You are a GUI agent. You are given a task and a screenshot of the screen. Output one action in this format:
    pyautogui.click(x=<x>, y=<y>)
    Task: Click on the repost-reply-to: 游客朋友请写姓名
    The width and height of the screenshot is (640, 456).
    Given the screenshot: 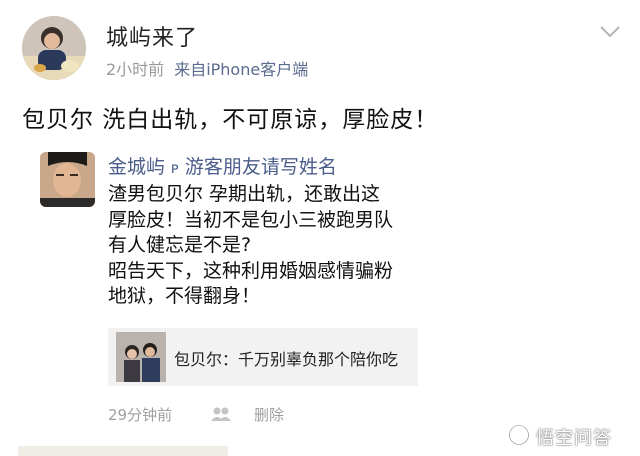 What is the action you would take?
    pyautogui.click(x=261, y=167)
    